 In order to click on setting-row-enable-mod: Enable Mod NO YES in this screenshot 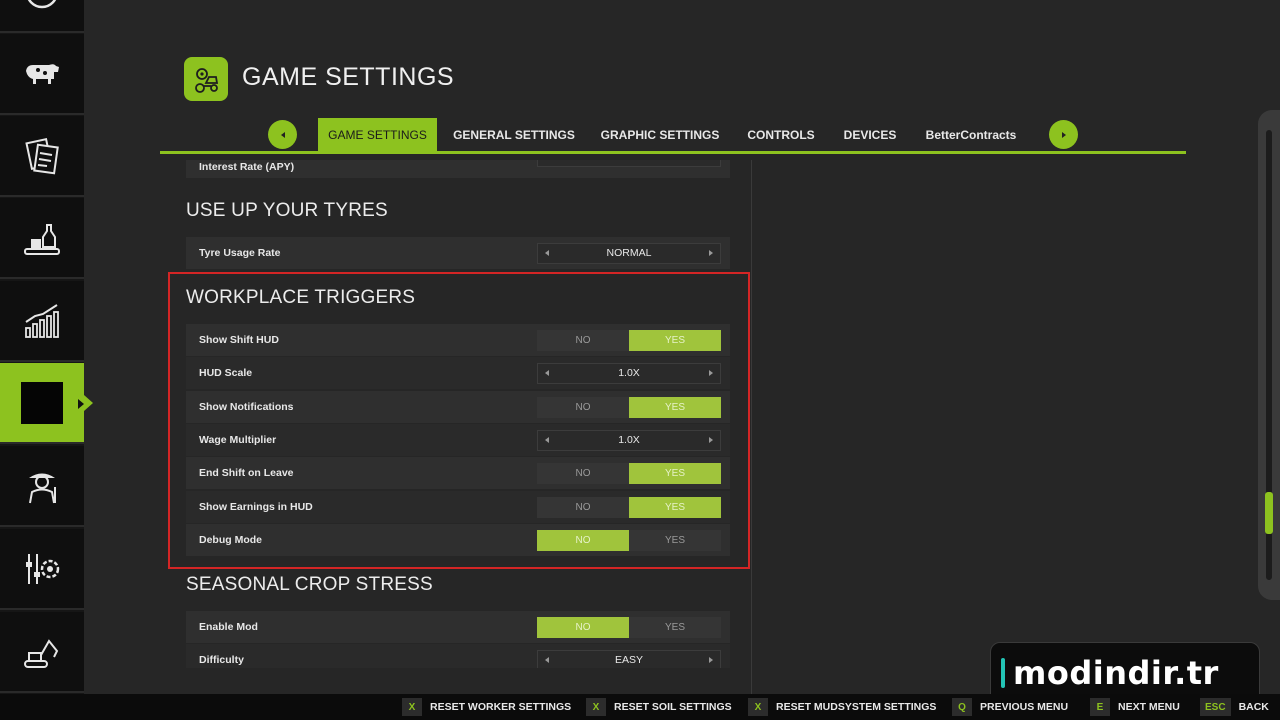, I will do `click(458, 627)`.